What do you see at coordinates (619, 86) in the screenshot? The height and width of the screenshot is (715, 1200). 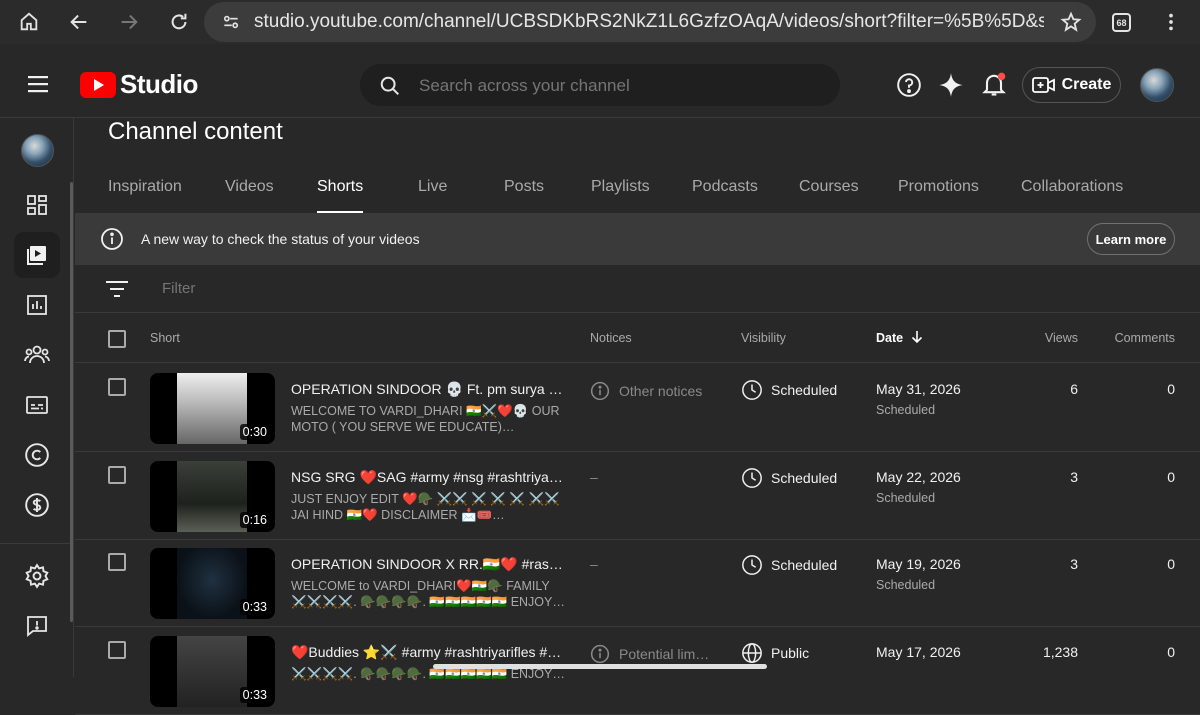 I see `search-input` at bounding box center [619, 86].